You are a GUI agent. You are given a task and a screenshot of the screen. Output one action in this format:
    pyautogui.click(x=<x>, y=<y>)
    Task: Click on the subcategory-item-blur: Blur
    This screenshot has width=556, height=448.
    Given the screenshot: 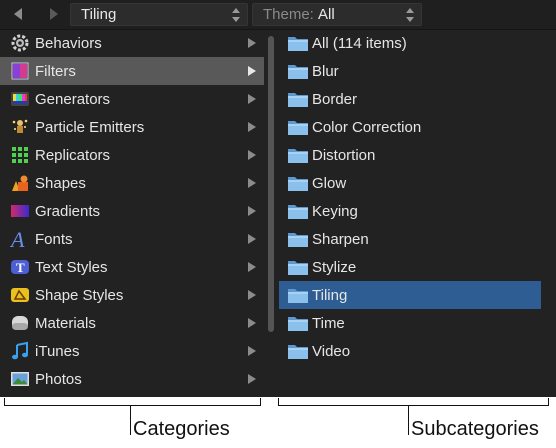 What is the action you would take?
    pyautogui.click(x=410, y=71)
    